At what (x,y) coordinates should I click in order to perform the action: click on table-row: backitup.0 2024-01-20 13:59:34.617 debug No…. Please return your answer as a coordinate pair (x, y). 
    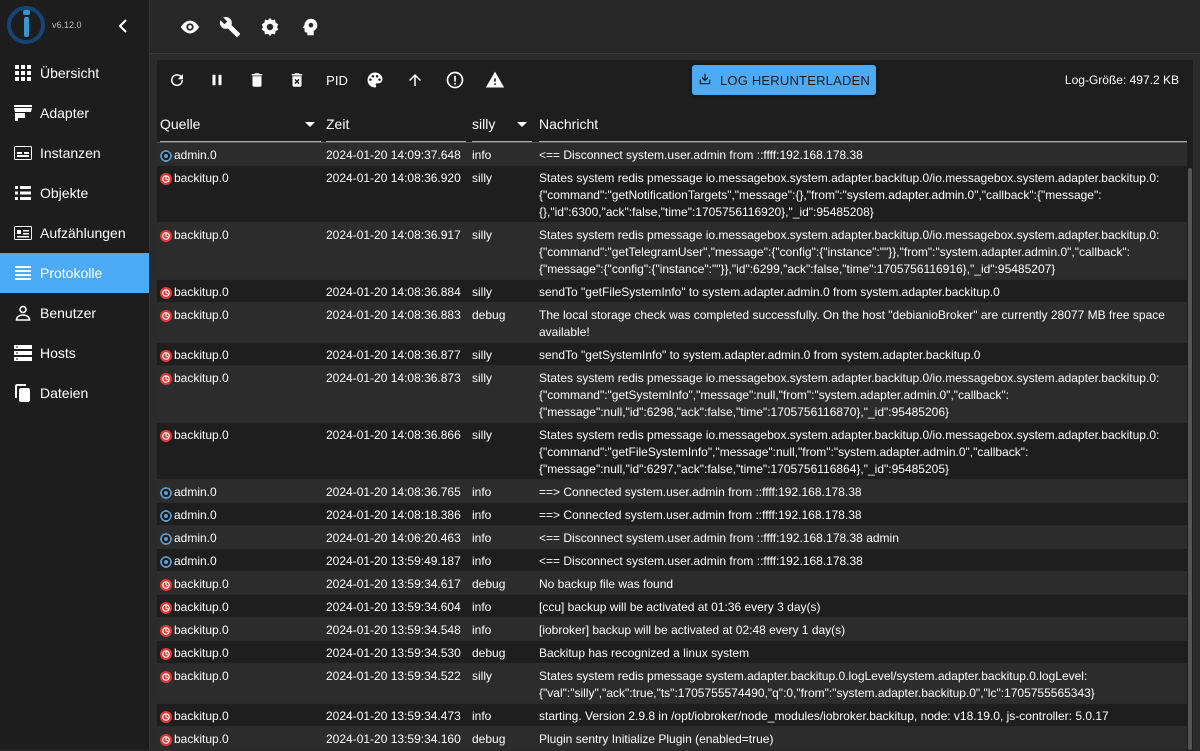
    Looking at the image, I should click on (672, 583).